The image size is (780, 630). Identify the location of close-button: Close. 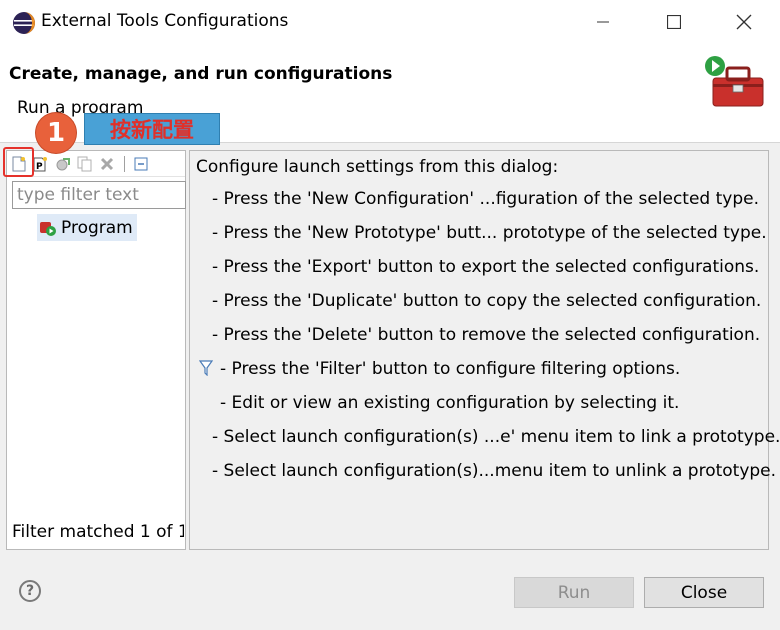
(704, 592).